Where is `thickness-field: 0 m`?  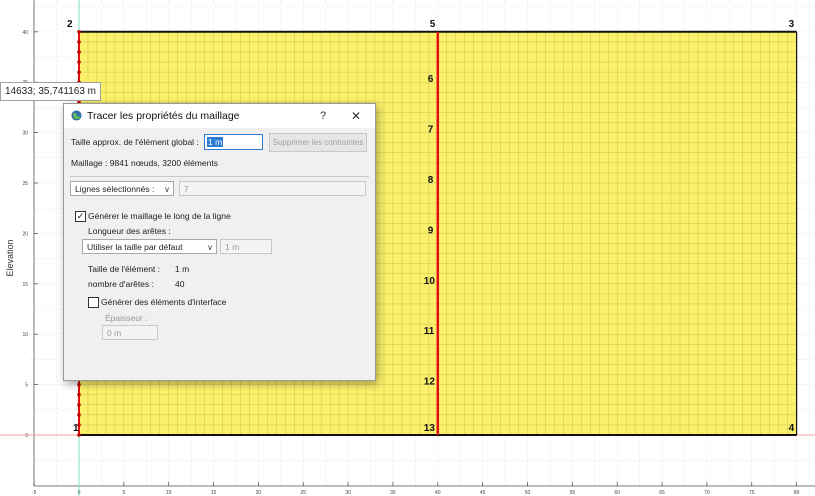
thickness-field: 0 m is located at coordinates (130, 332).